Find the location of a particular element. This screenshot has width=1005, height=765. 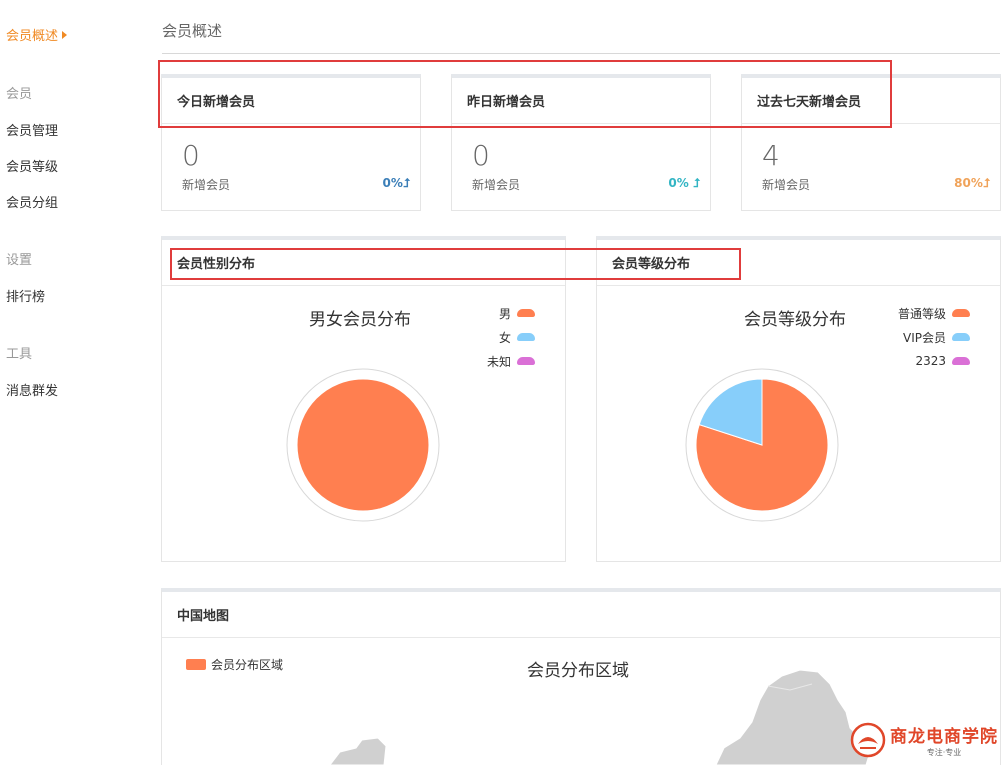

legend-item: VIP会员 is located at coordinates (920, 337).